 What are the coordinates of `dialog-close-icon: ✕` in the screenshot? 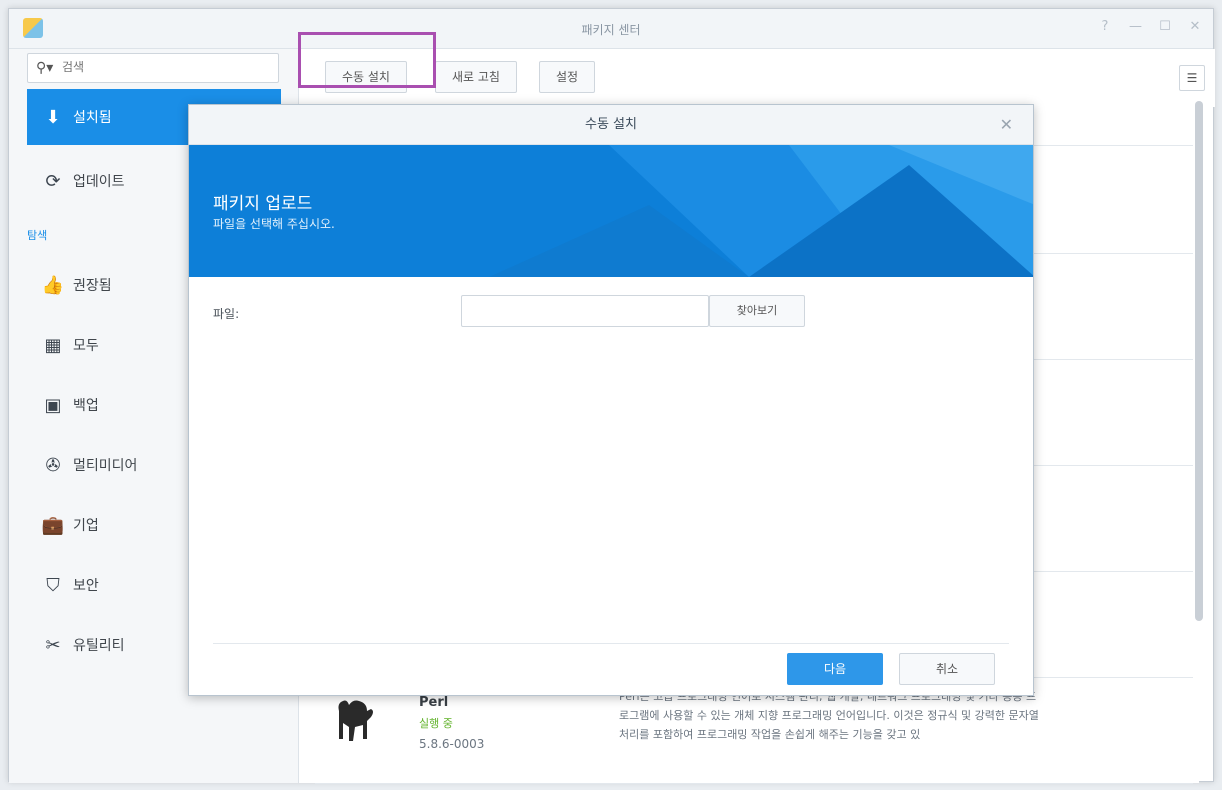 It's located at (1006, 125).